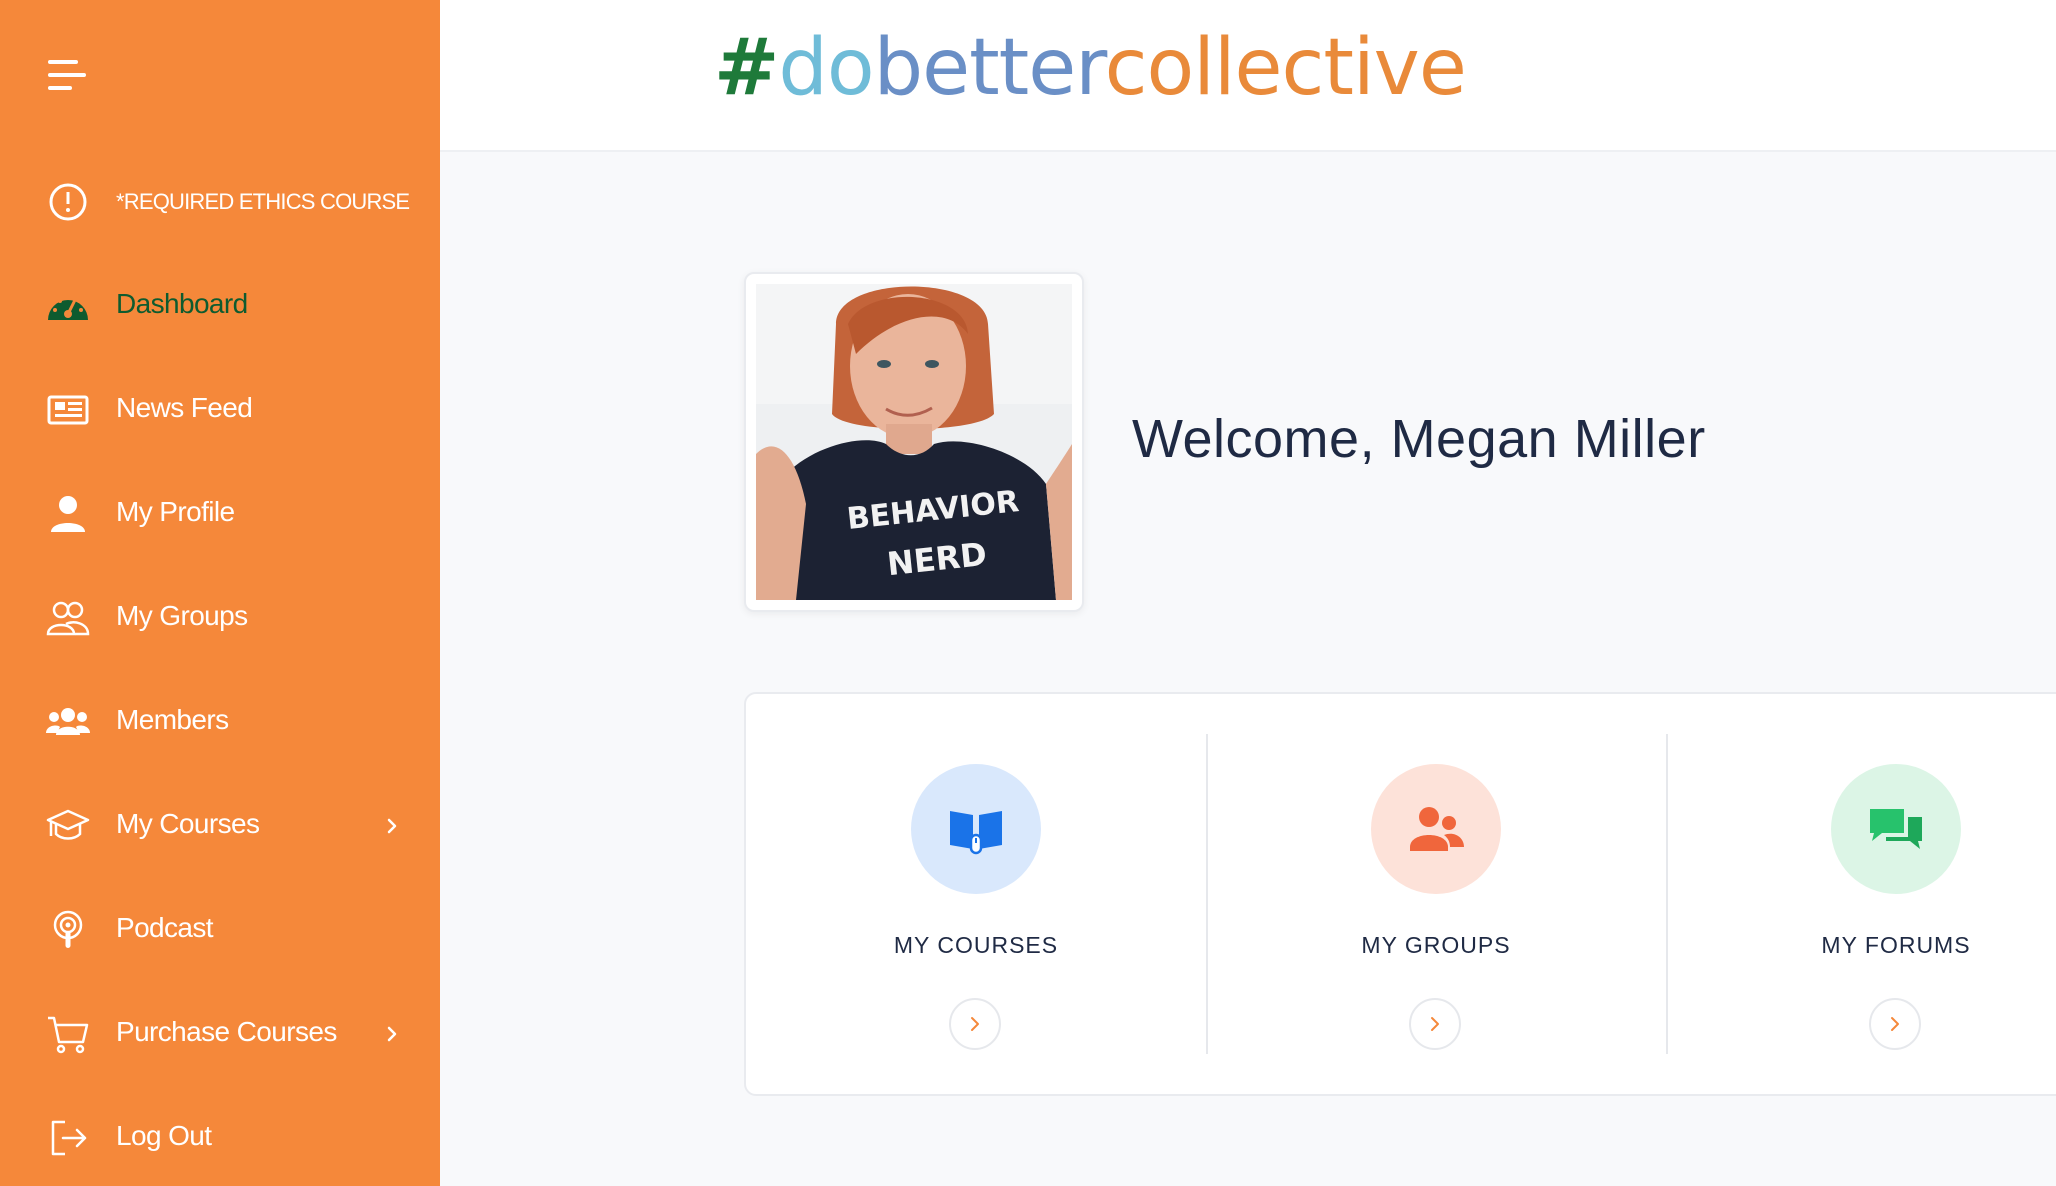 The image size is (2056, 1186). Describe the element at coordinates (976, 829) in the screenshot. I see `book-icon` at that location.